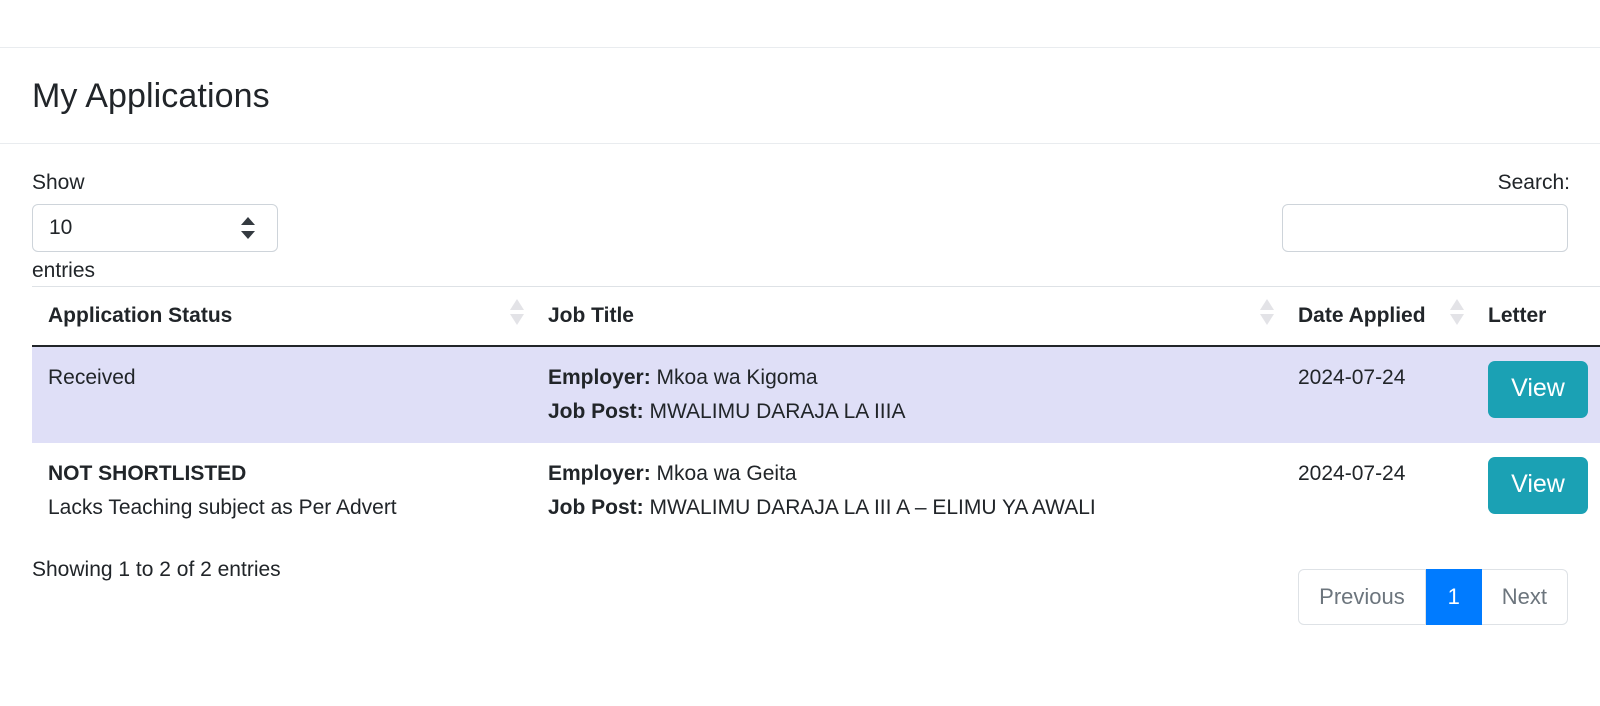 Image resolution: width=1600 pixels, height=706 pixels. Describe the element at coordinates (777, 412) in the screenshot. I see `jobpost-value: MWALIMU DARAJA LA IIIA` at that location.